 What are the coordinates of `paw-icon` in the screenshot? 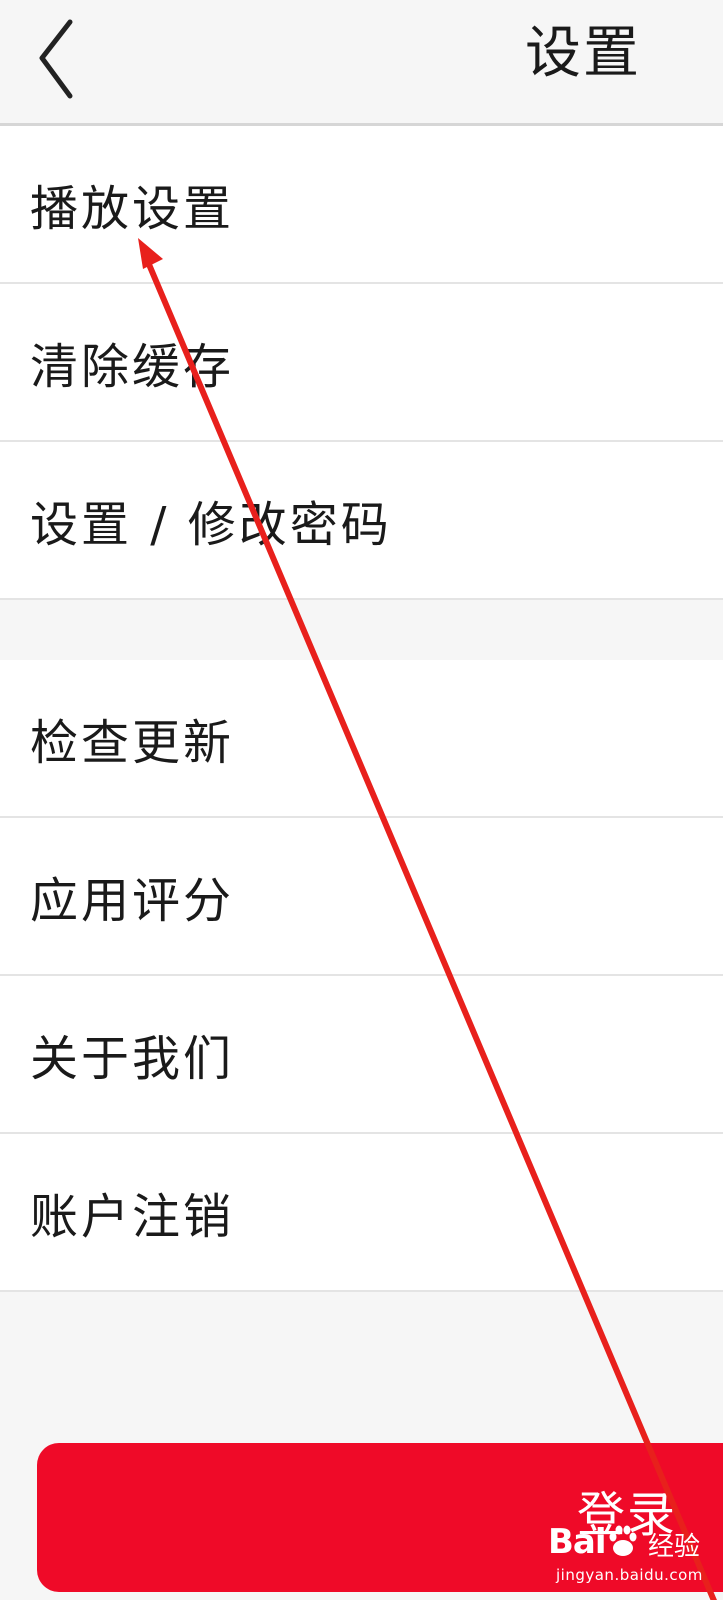 It's located at (623, 1540).